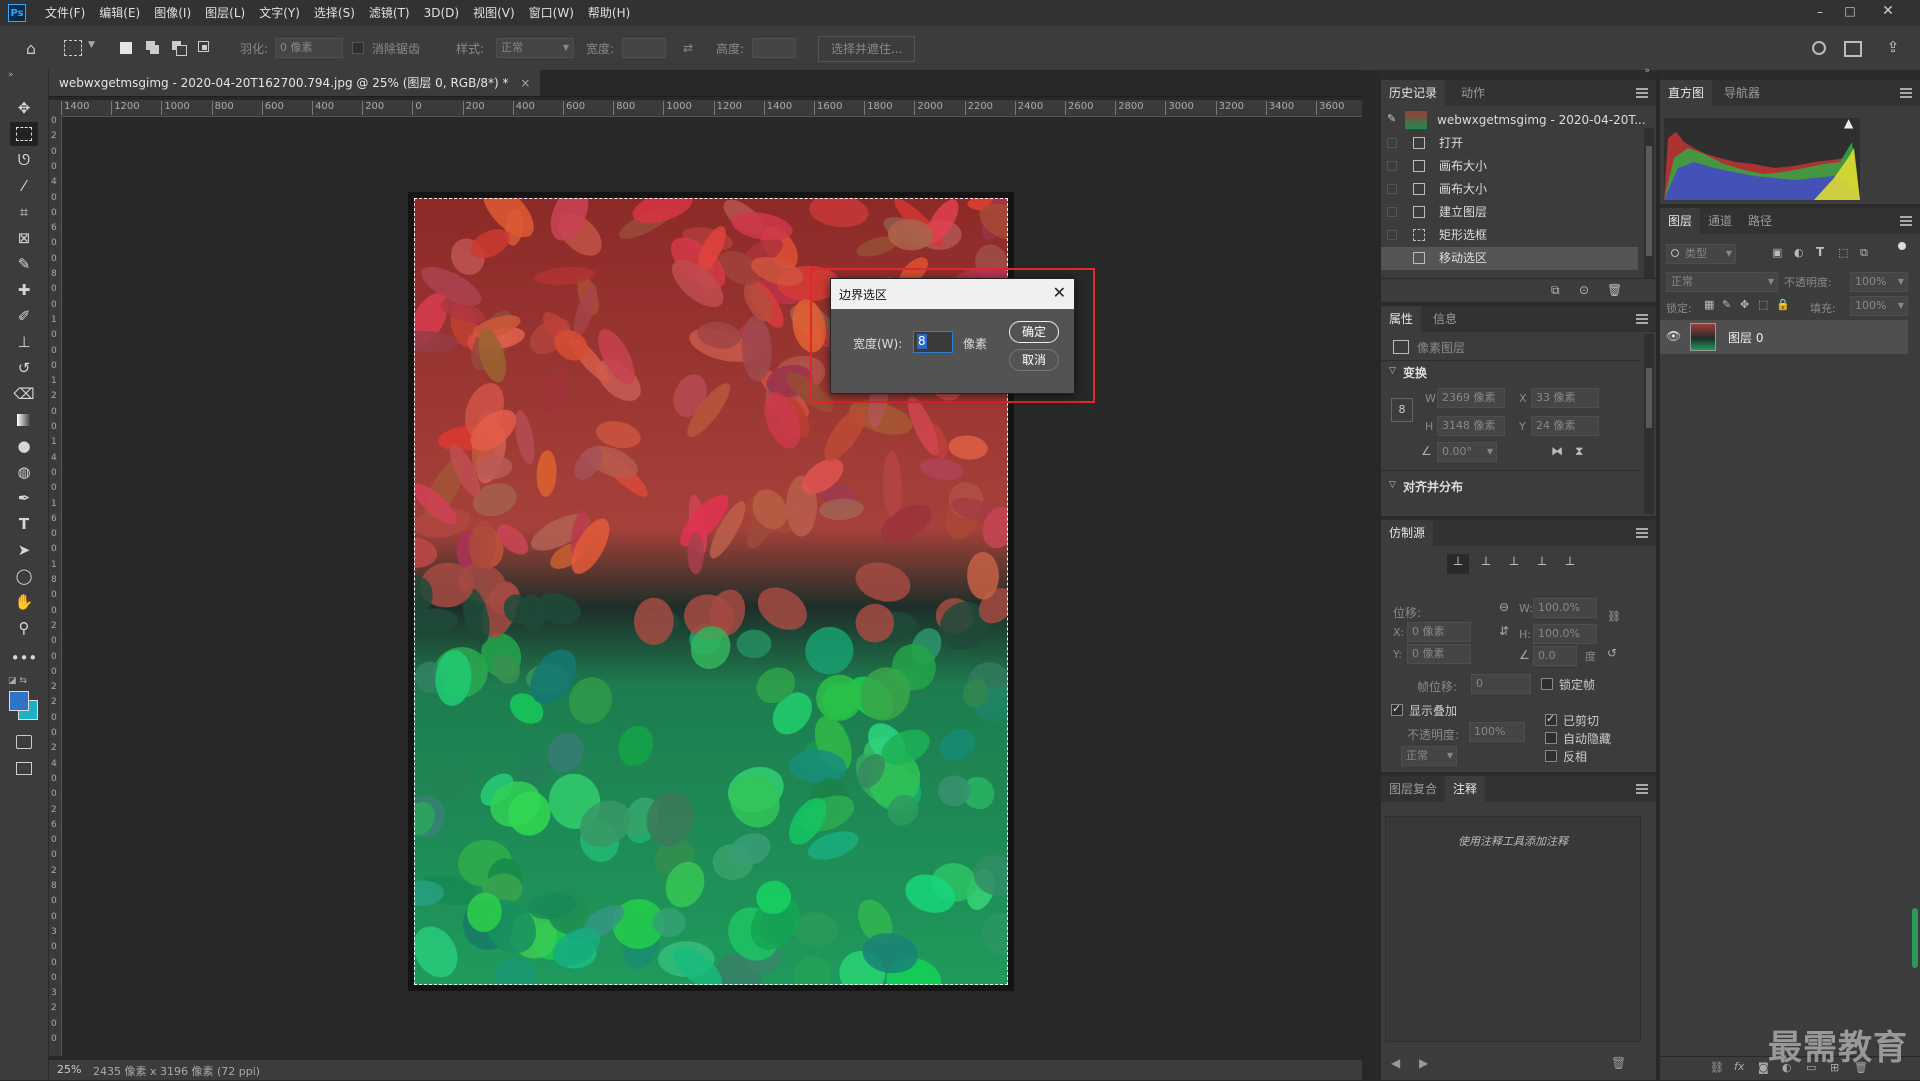 The image size is (1920, 1081). Describe the element at coordinates (1415, 372) in the screenshot. I see `transform-title: 变换` at that location.